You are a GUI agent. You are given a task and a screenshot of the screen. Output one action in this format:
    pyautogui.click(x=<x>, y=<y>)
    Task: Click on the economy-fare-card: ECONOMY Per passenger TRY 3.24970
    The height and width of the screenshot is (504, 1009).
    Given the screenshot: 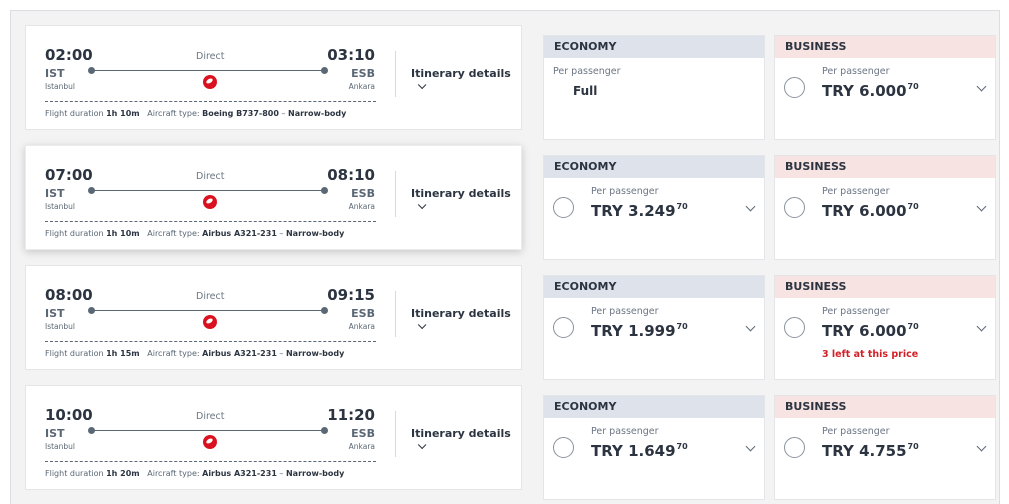 What is the action you would take?
    pyautogui.click(x=654, y=207)
    